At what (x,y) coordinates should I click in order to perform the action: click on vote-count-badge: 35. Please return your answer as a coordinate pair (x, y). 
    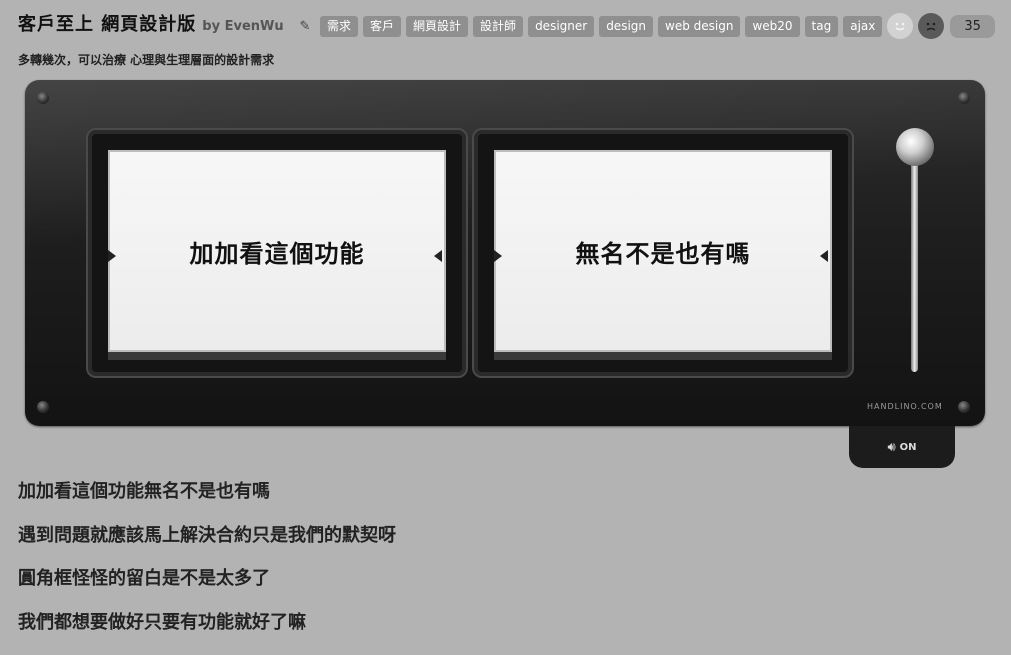
    Looking at the image, I should click on (972, 26).